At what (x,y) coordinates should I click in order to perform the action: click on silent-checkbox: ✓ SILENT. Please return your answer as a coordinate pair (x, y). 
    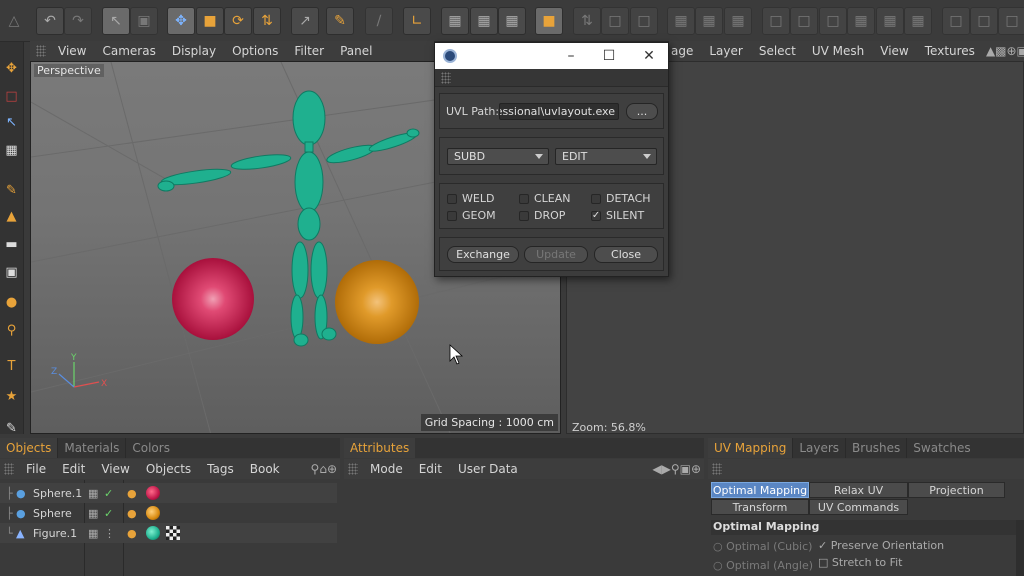
    Looking at the image, I should click on (617, 215).